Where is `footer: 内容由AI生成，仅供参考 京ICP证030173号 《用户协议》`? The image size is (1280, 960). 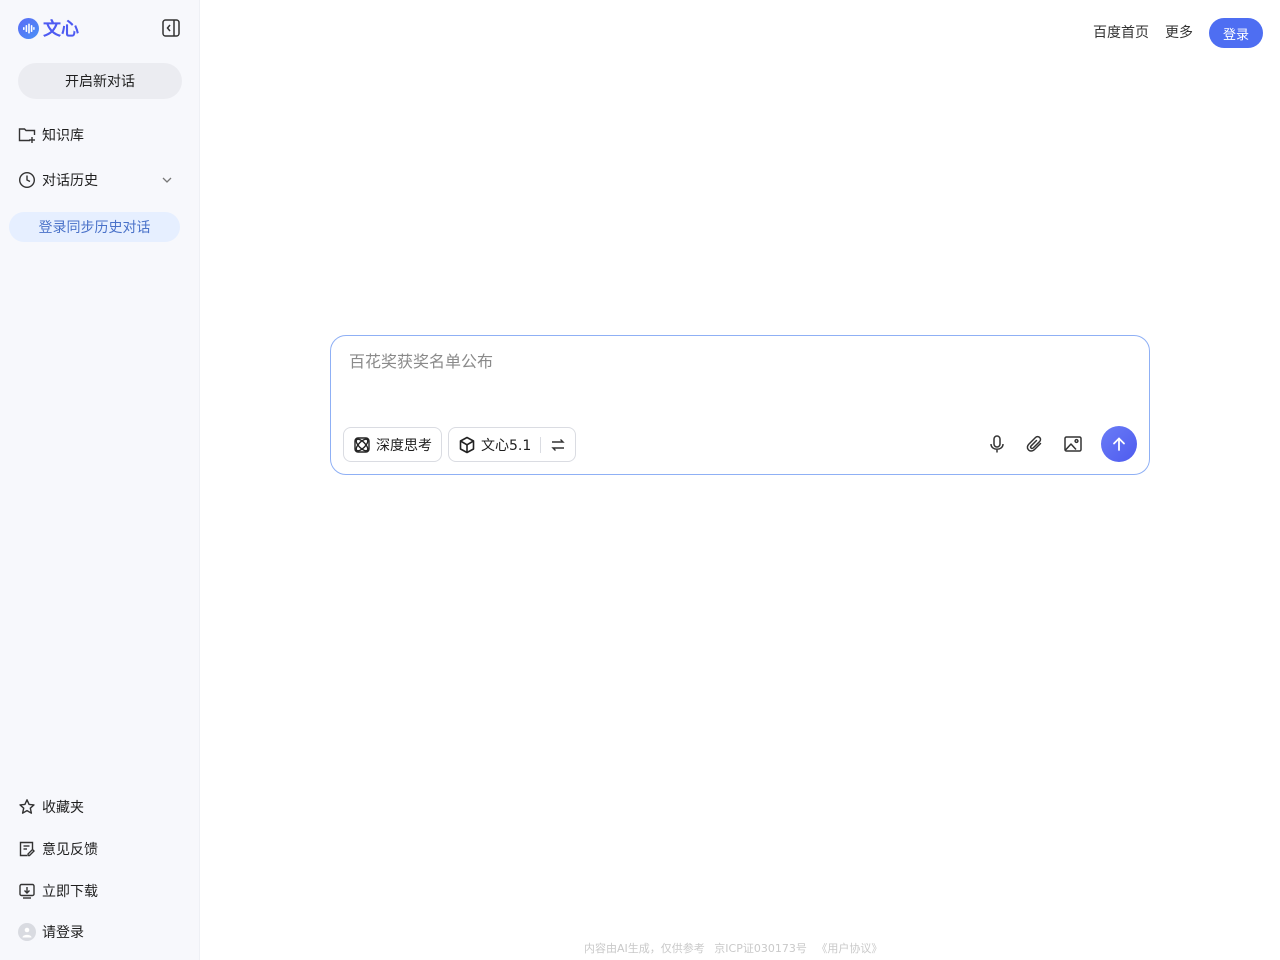
footer: 内容由AI生成，仅供参考 京ICP证030173号 《用户协议》 is located at coordinates (736, 948).